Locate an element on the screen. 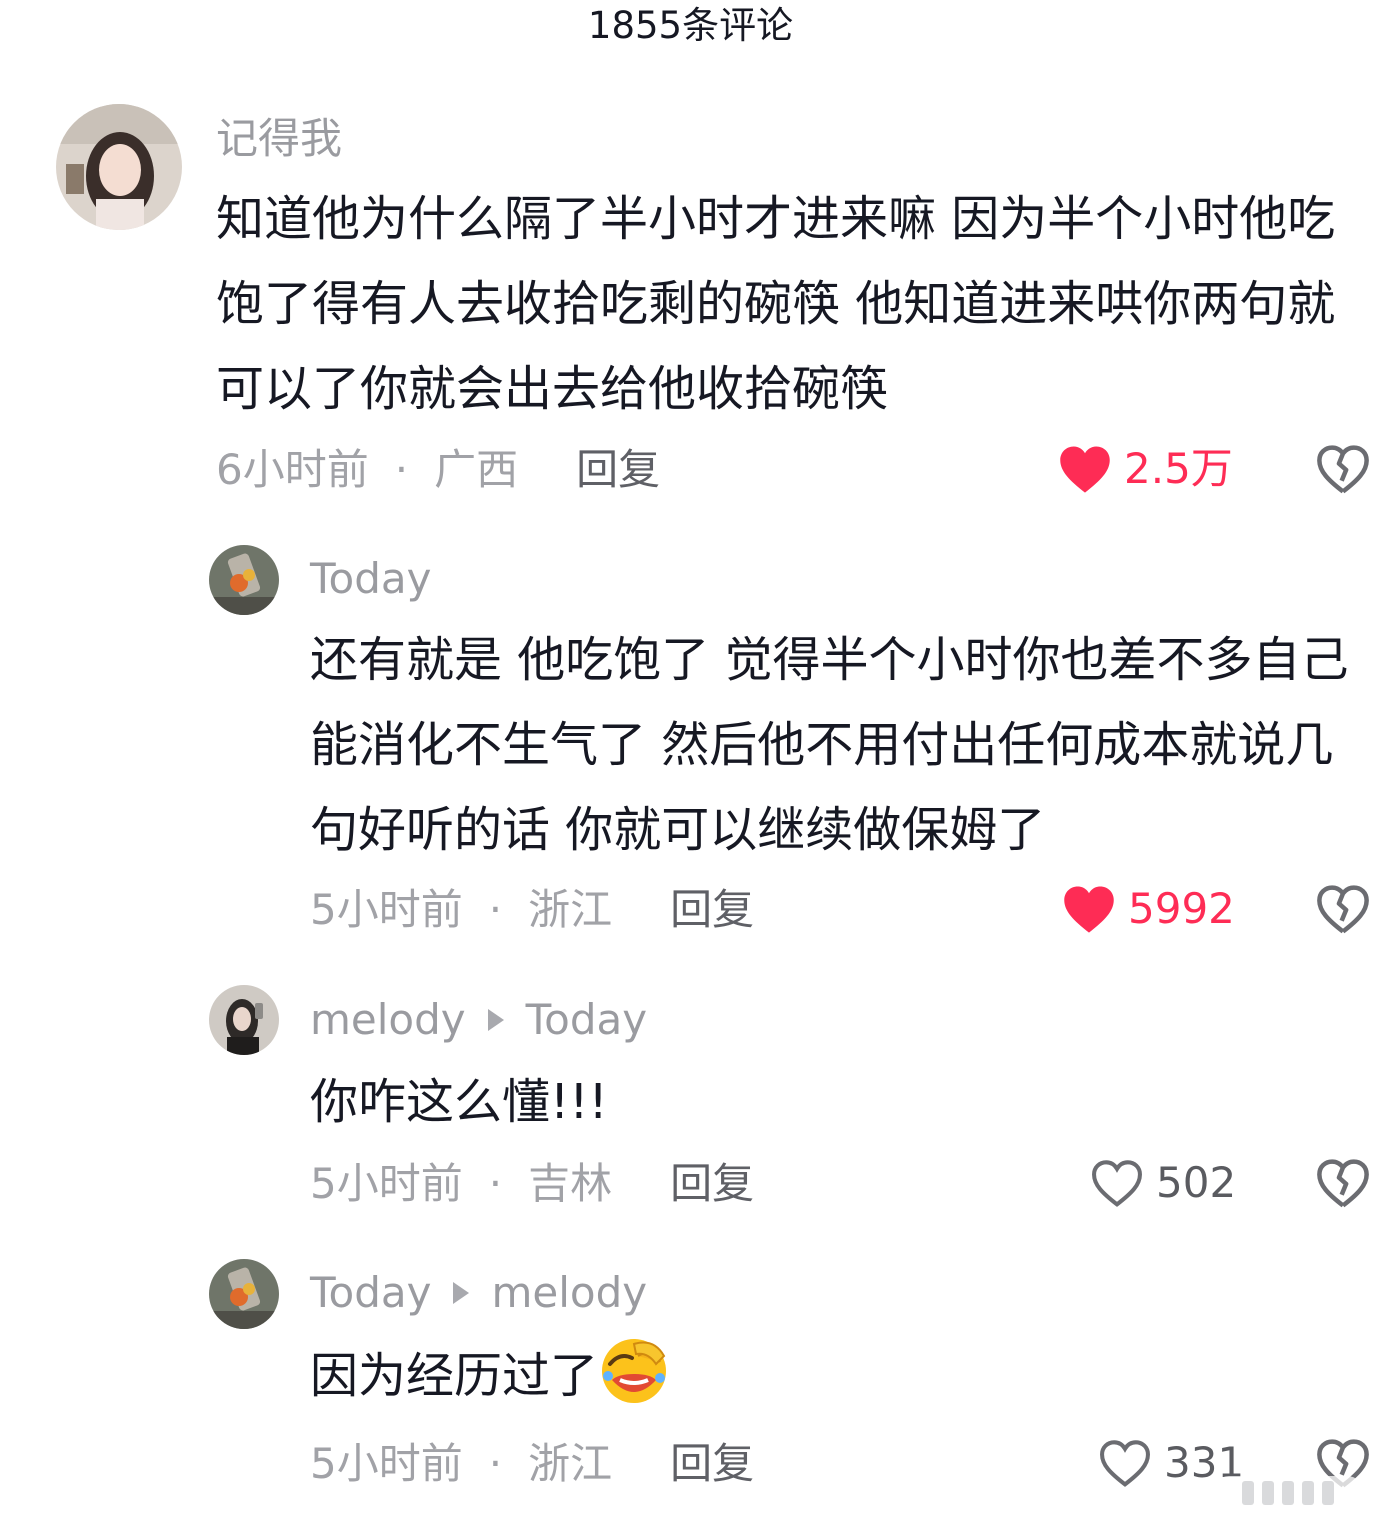  comment-location: 广西 is located at coordinates (476, 469).